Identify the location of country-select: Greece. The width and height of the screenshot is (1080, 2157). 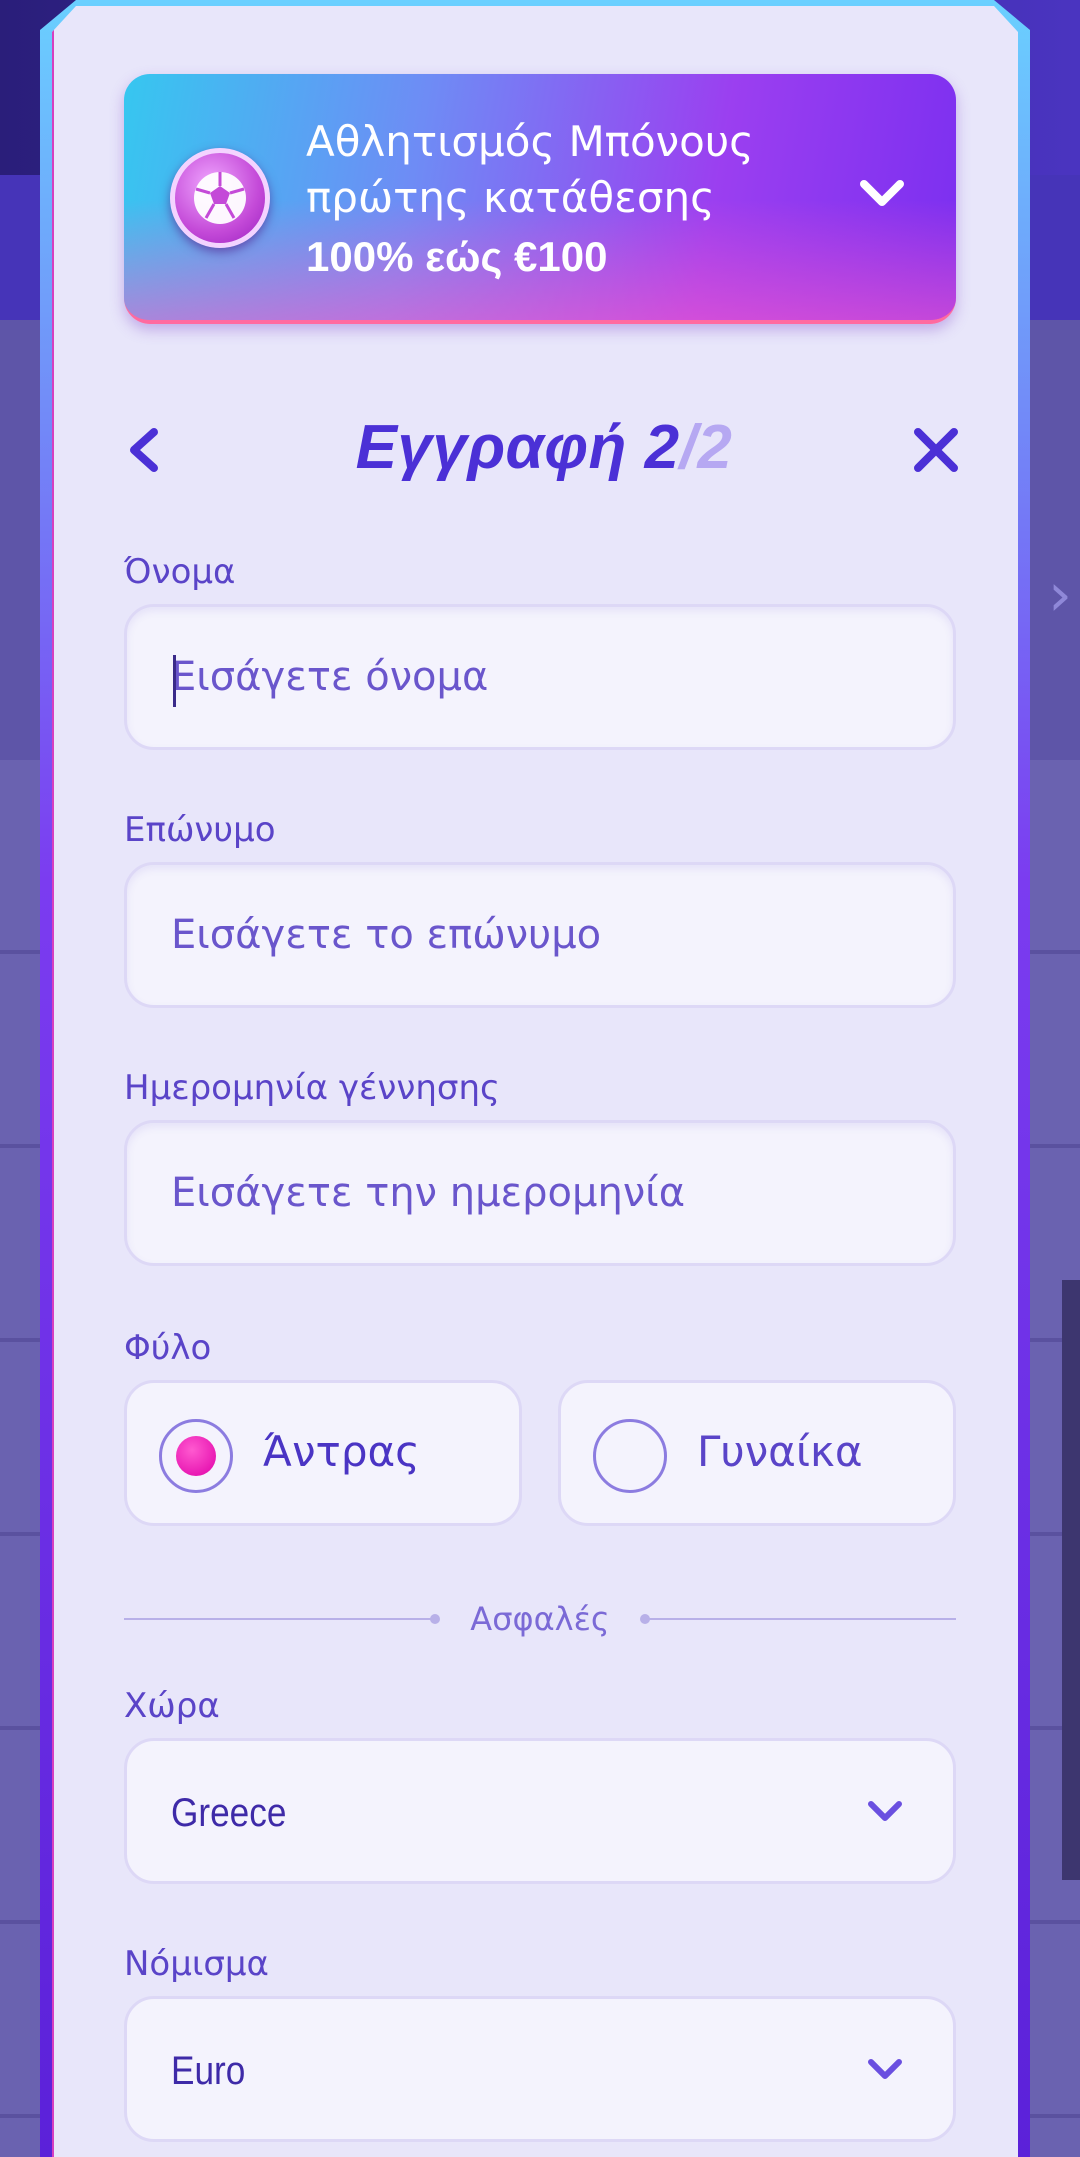
(540, 1811).